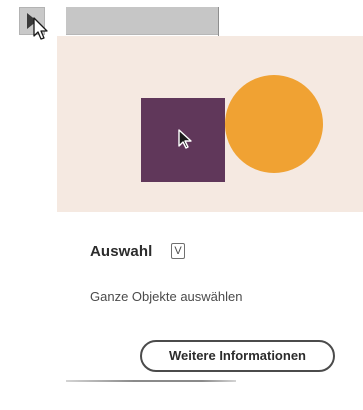 This screenshot has height=410, width=363. I want to click on mouse-pointer-icon, so click(40, 28).